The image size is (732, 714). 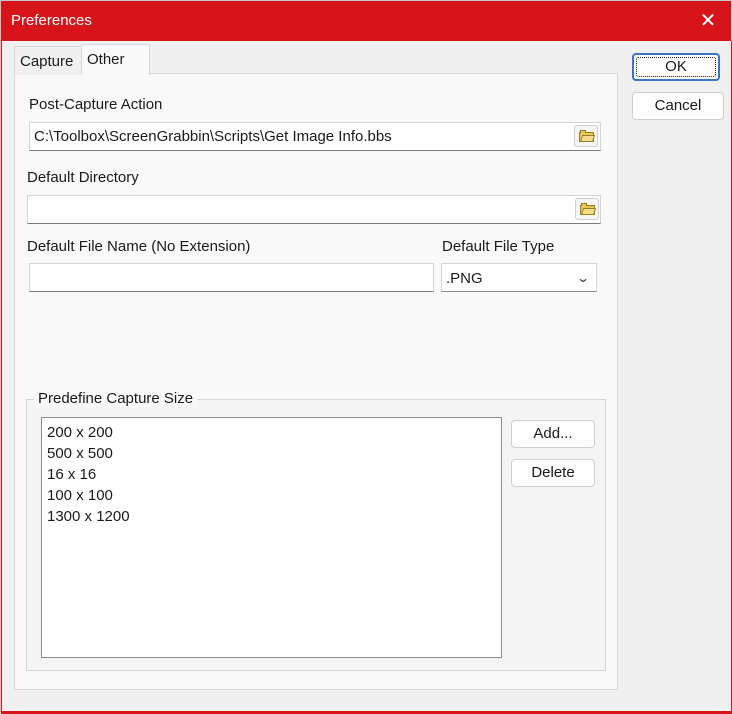 What do you see at coordinates (231, 277) in the screenshot?
I see `default-file-name-field` at bounding box center [231, 277].